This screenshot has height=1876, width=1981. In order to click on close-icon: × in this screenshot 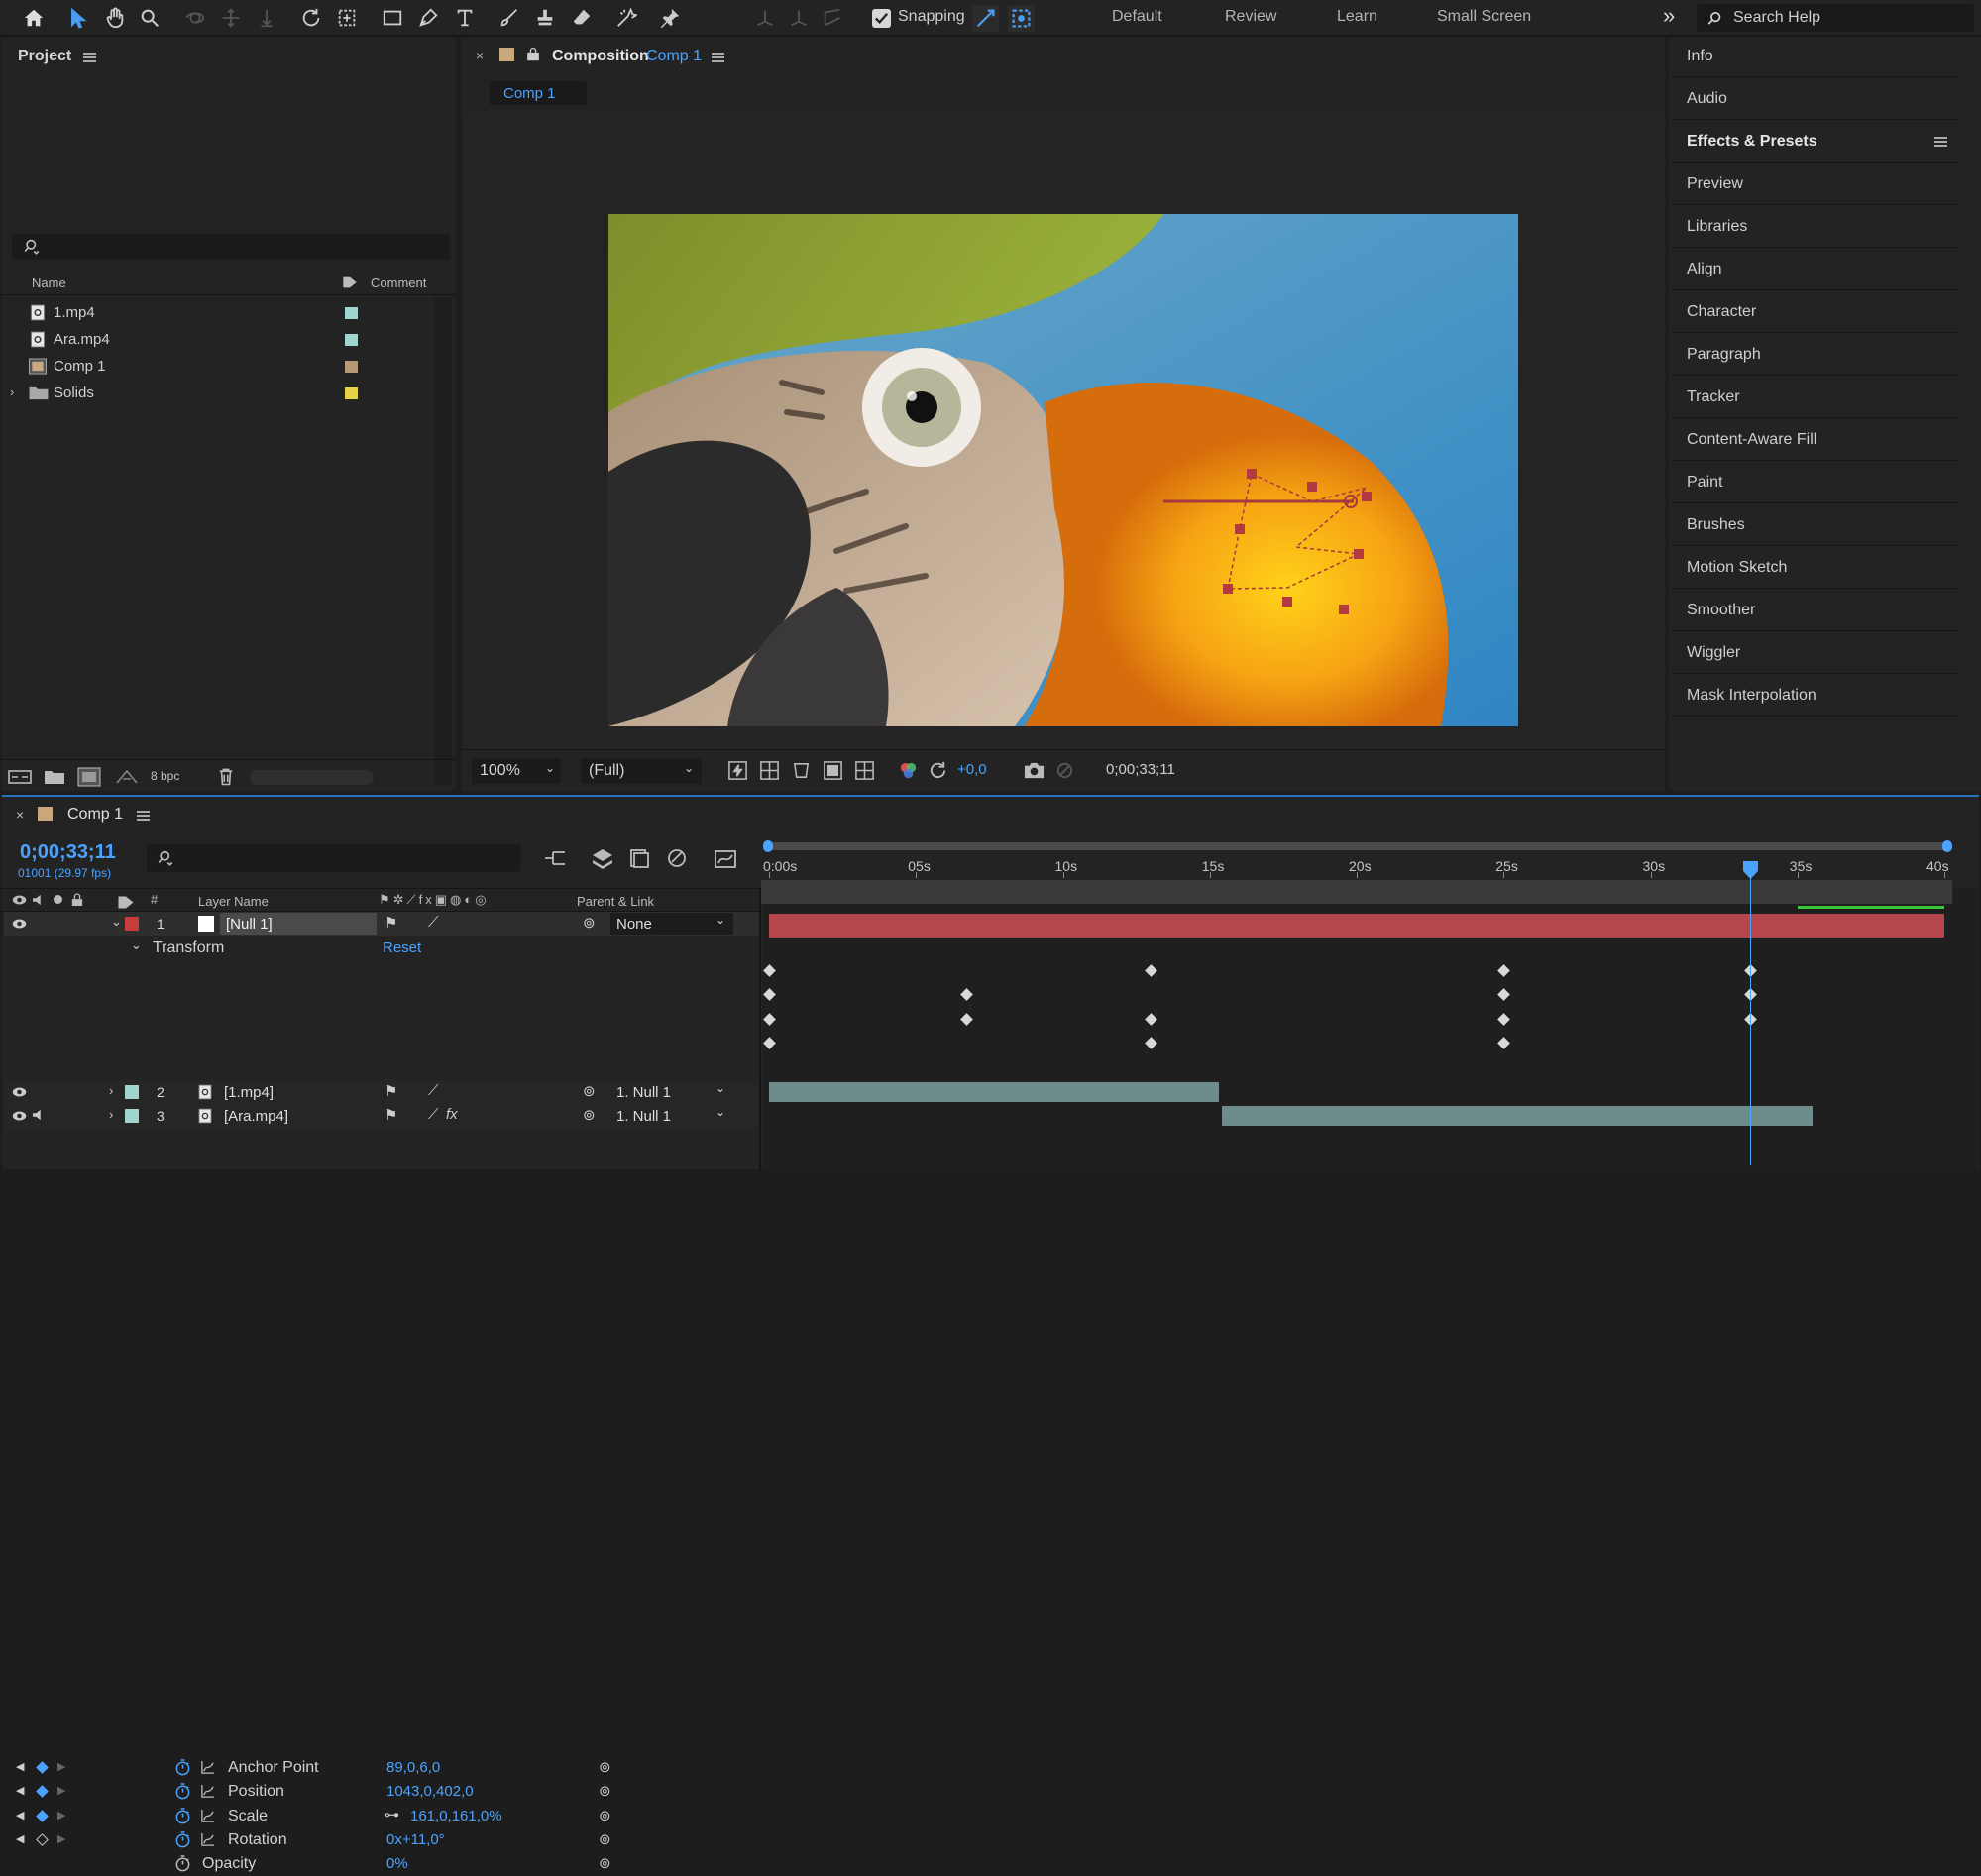, I will do `click(20, 815)`.